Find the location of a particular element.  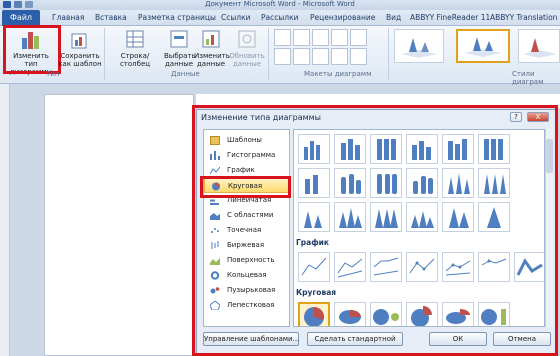

highlight-change-type is located at coordinates (32, 49).